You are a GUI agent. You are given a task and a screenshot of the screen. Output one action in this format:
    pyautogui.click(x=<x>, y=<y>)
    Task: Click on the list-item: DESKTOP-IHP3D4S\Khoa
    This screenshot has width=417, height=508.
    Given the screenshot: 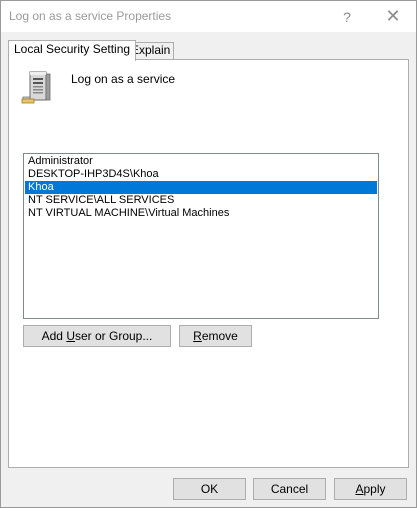 What is the action you would take?
    pyautogui.click(x=201, y=174)
    